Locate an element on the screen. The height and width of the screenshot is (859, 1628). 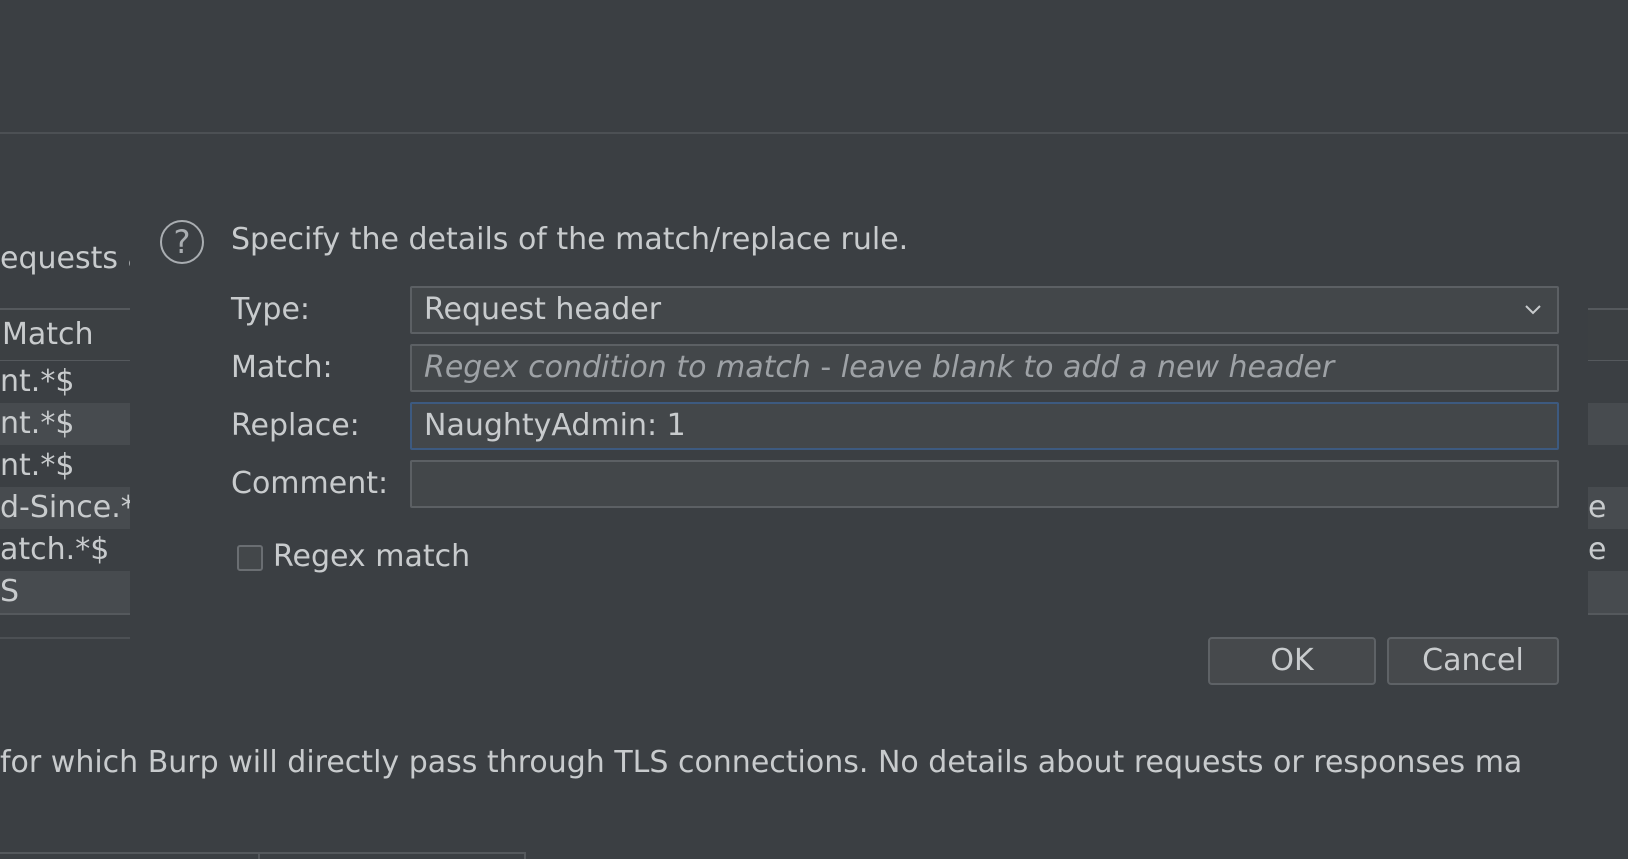
table-row: atch.*$ is located at coordinates (65, 550).